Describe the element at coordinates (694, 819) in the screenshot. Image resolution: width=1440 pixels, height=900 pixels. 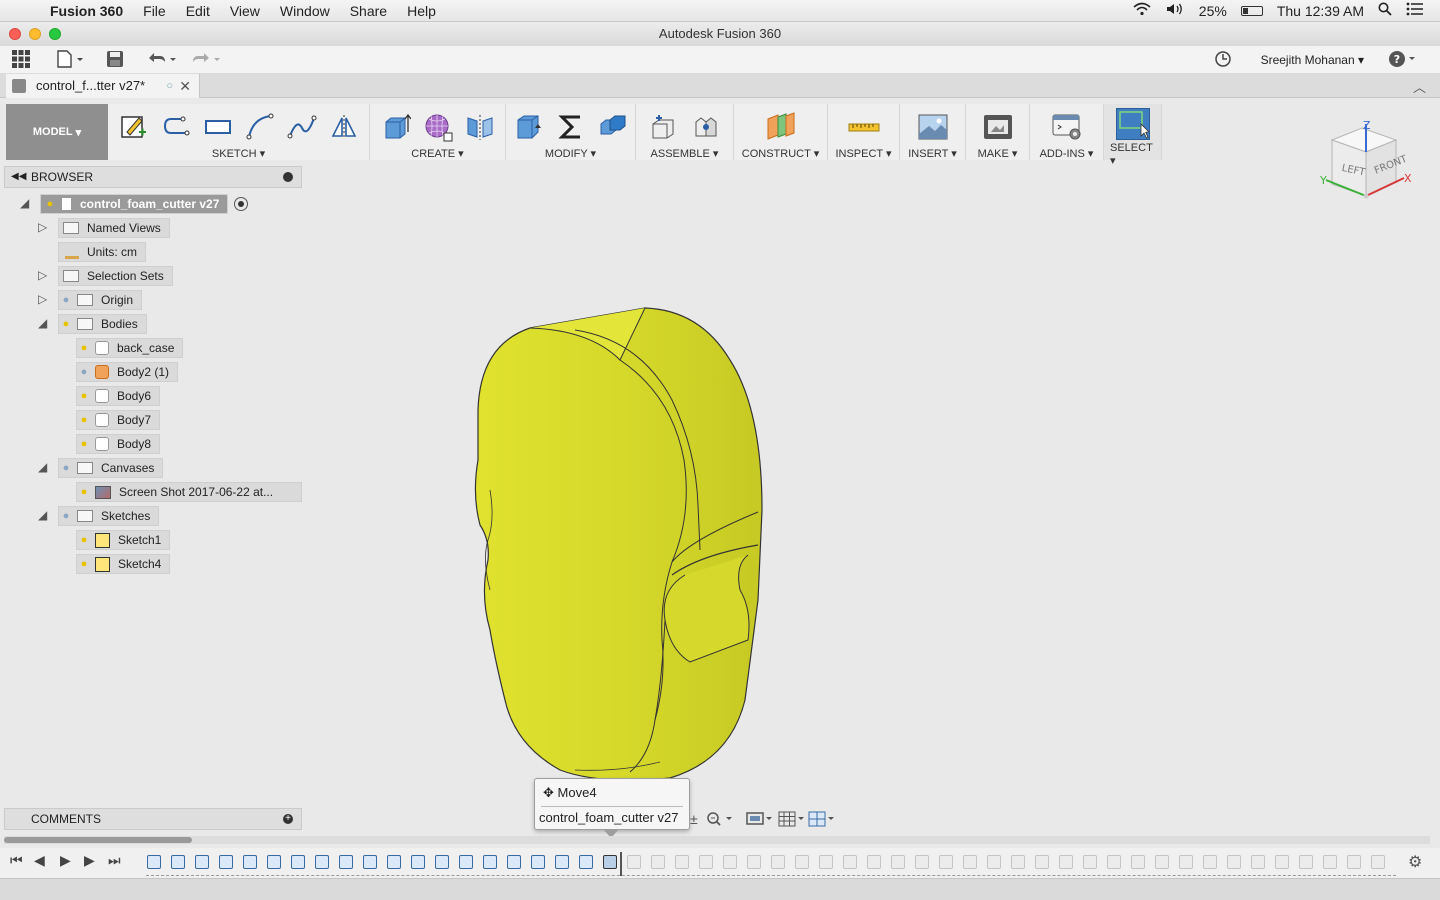
I see `pan-partial-icon: ±` at that location.